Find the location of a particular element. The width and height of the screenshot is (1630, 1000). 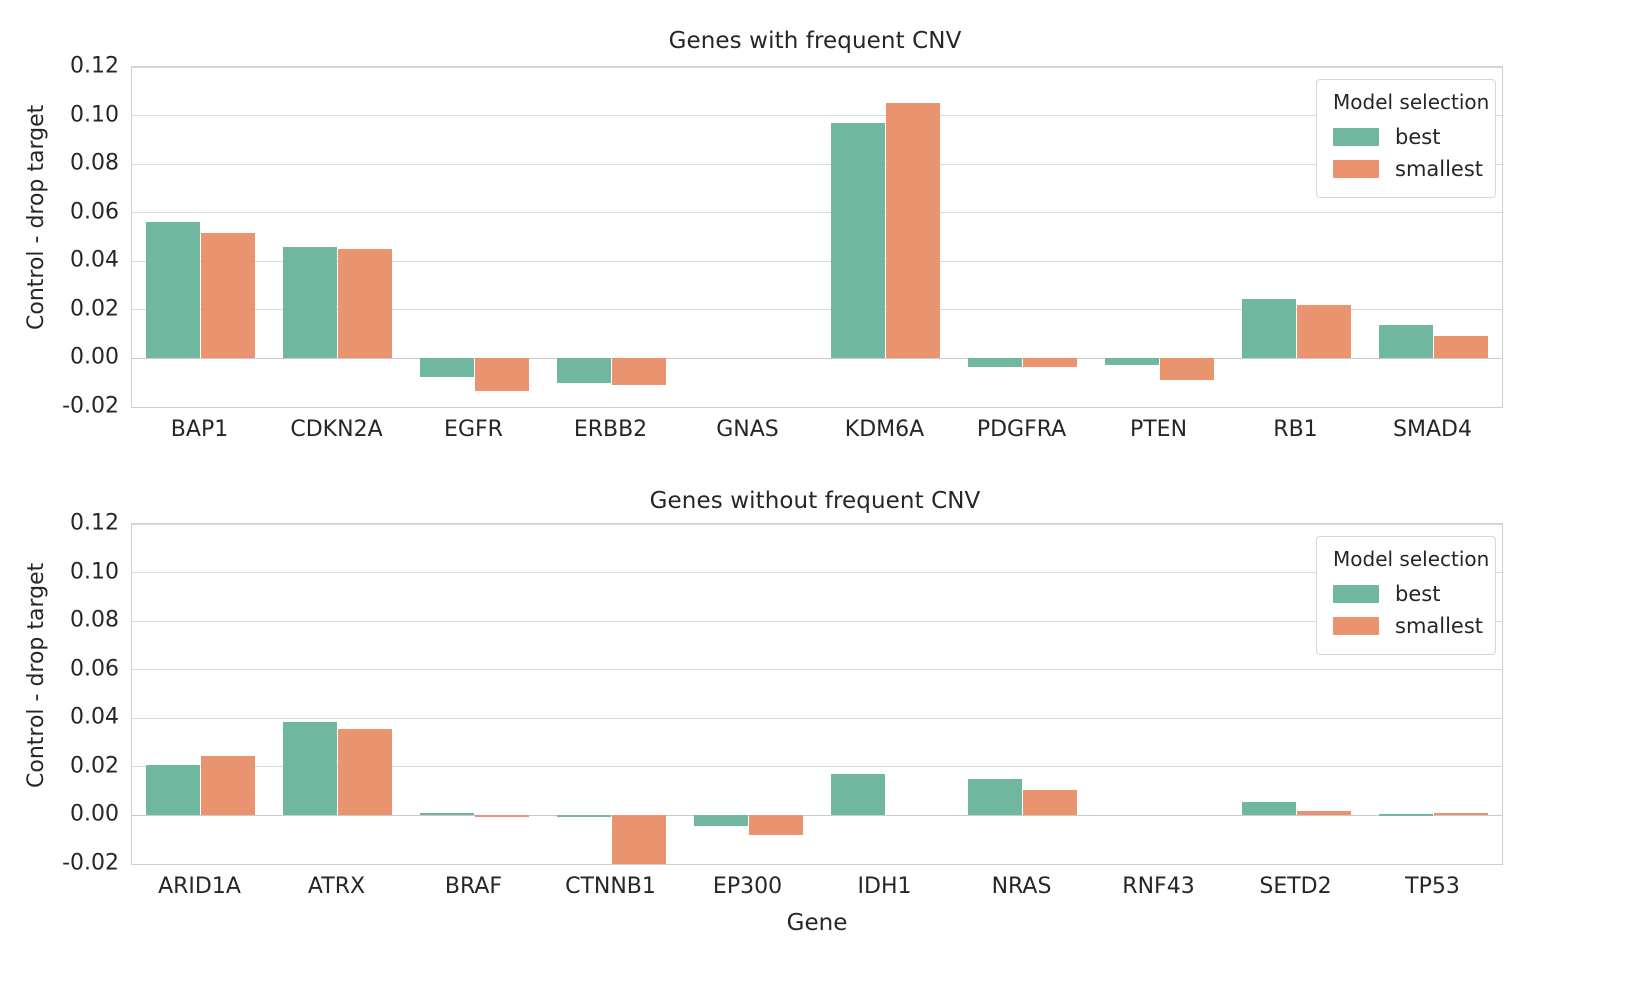

x-tick-label-rnf43: RNF43 is located at coordinates (1158, 886).